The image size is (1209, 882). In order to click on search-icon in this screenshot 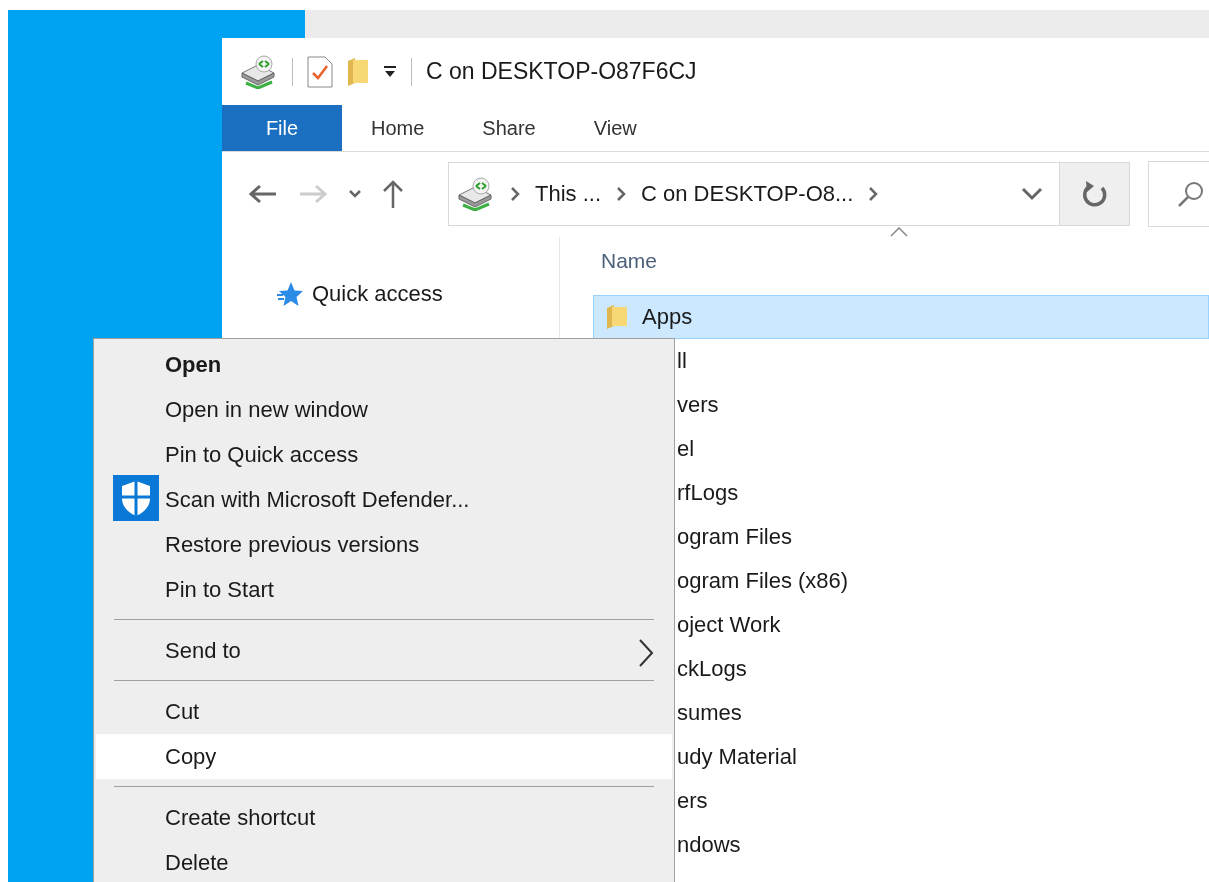, I will do `click(1191, 194)`.